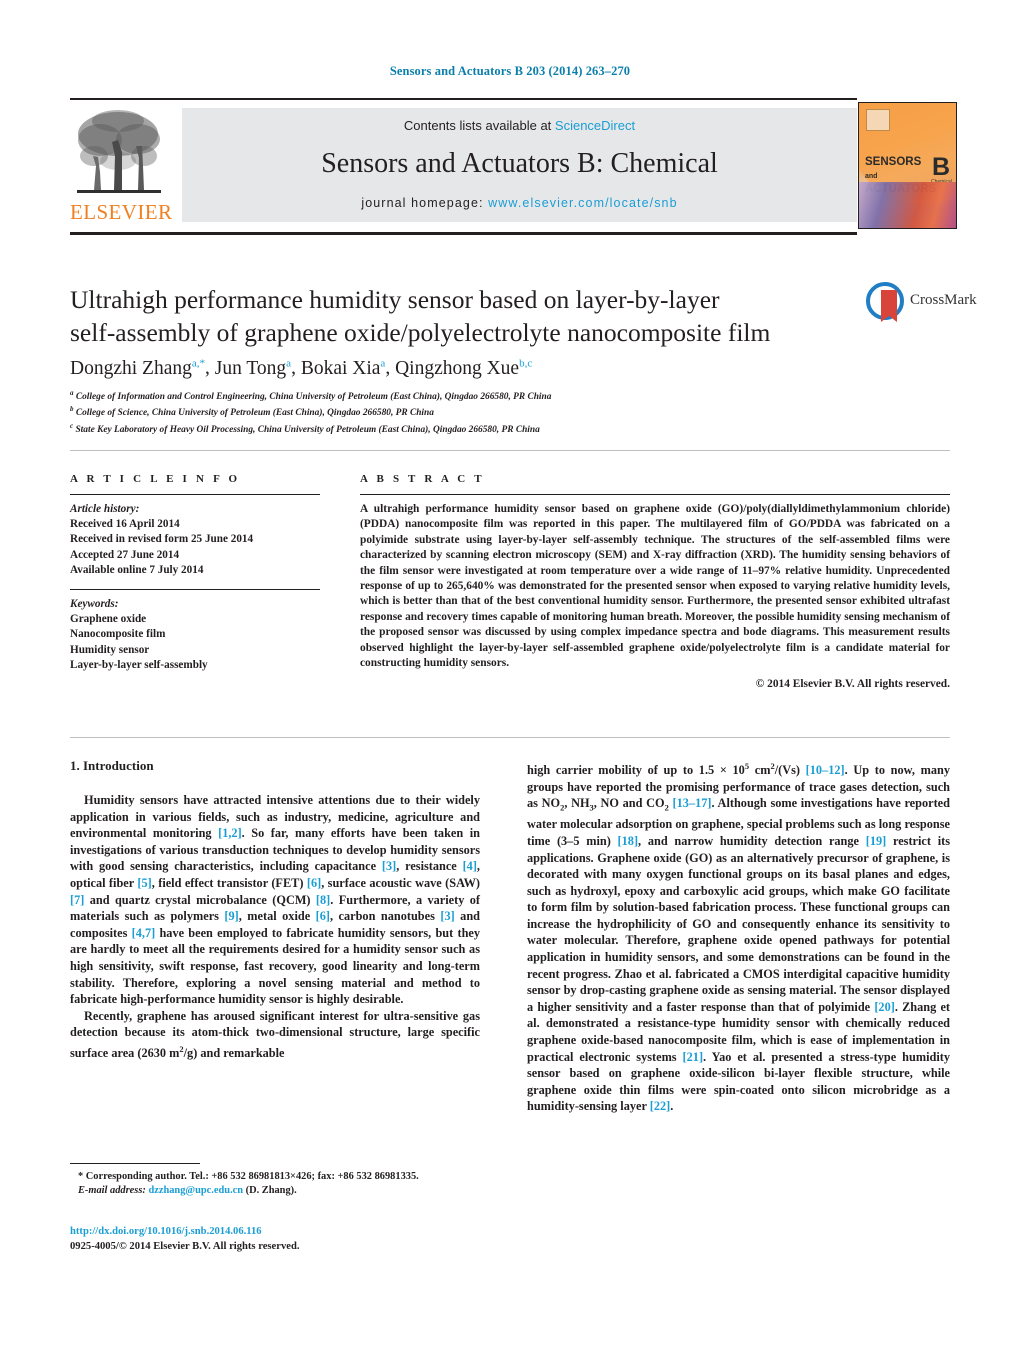 The height and width of the screenshot is (1351, 1020). Describe the element at coordinates (876, 841) in the screenshot. I see `citation-19: [19]` at that location.